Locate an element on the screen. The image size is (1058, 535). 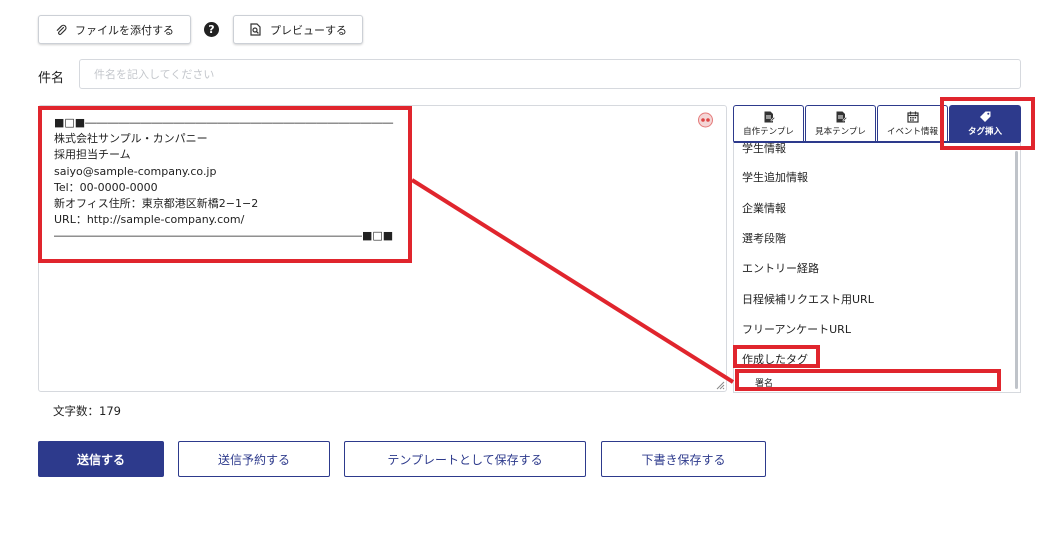
send-button: 送信する is located at coordinates (101, 459).